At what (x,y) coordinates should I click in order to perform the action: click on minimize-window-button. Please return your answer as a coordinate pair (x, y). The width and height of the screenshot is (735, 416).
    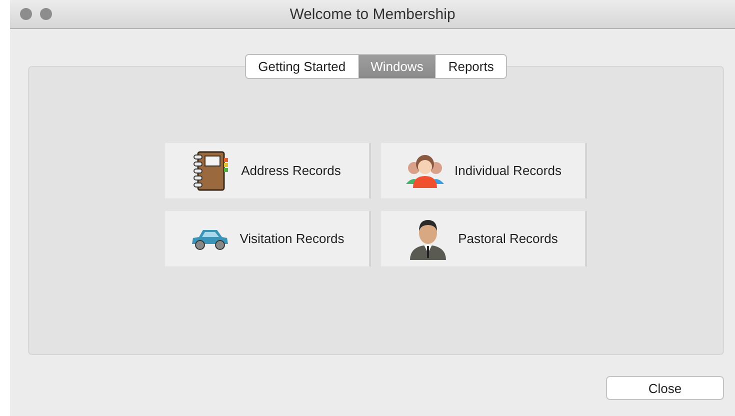
    Looking at the image, I should click on (46, 14).